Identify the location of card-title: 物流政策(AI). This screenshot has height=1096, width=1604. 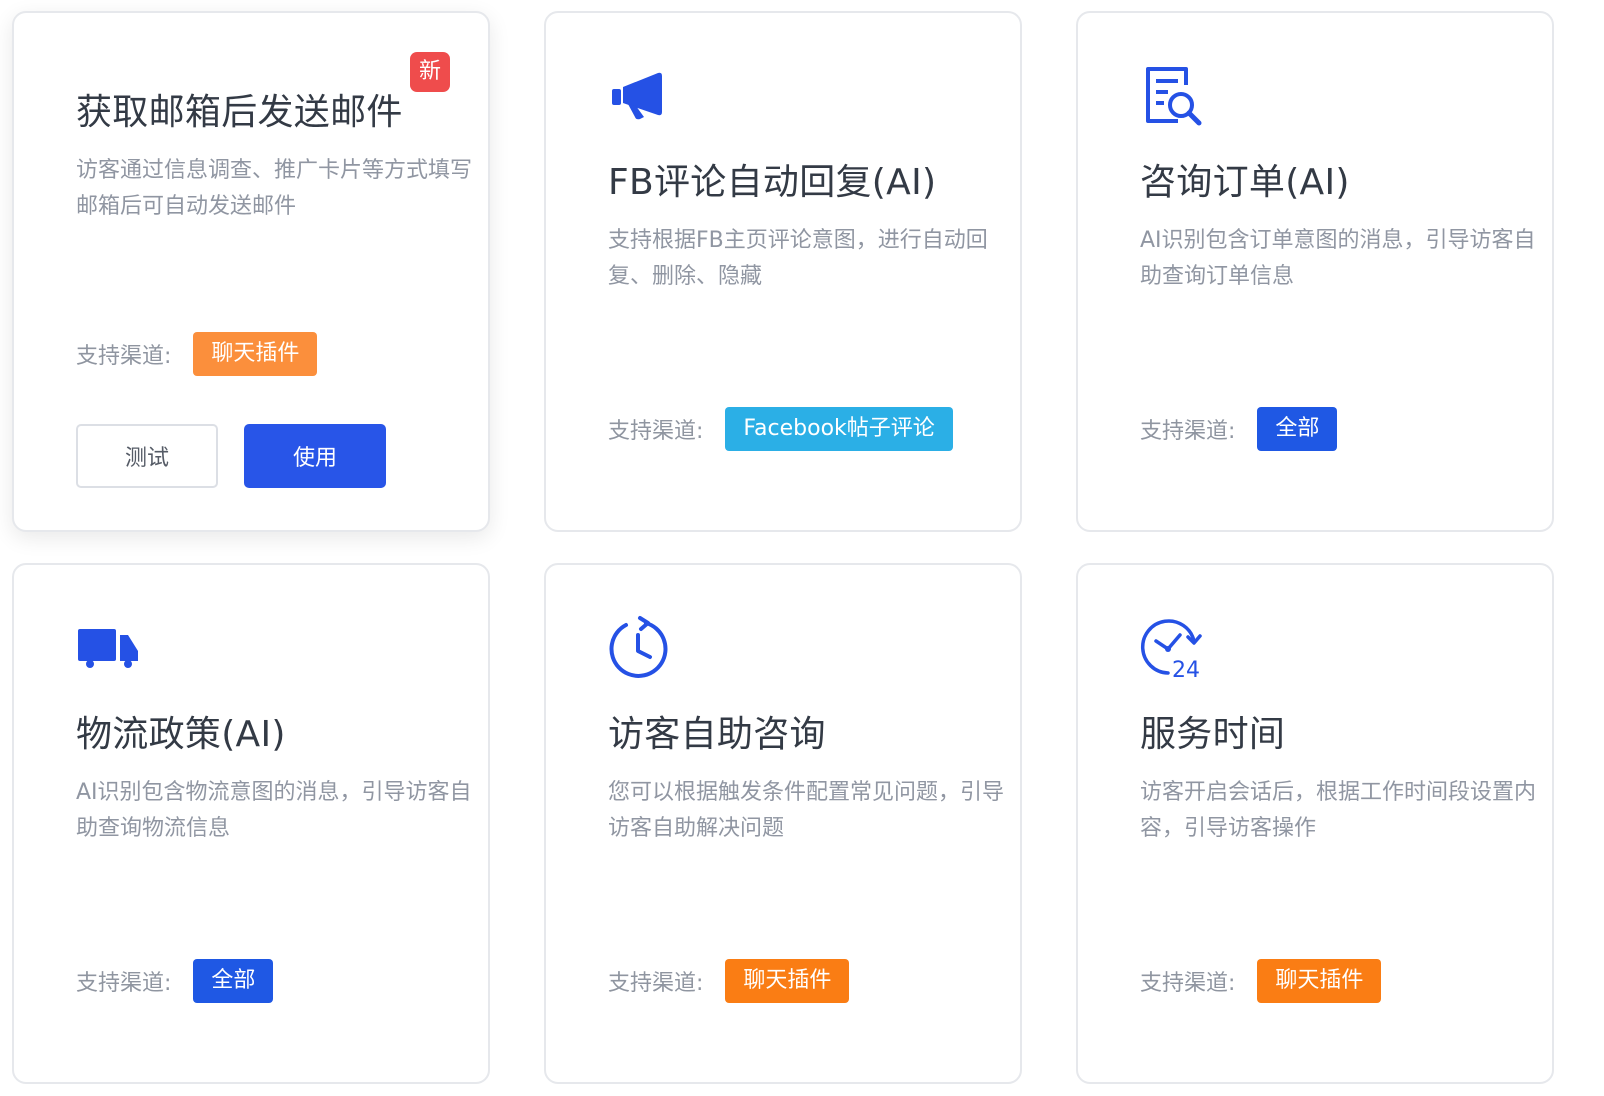
(181, 734).